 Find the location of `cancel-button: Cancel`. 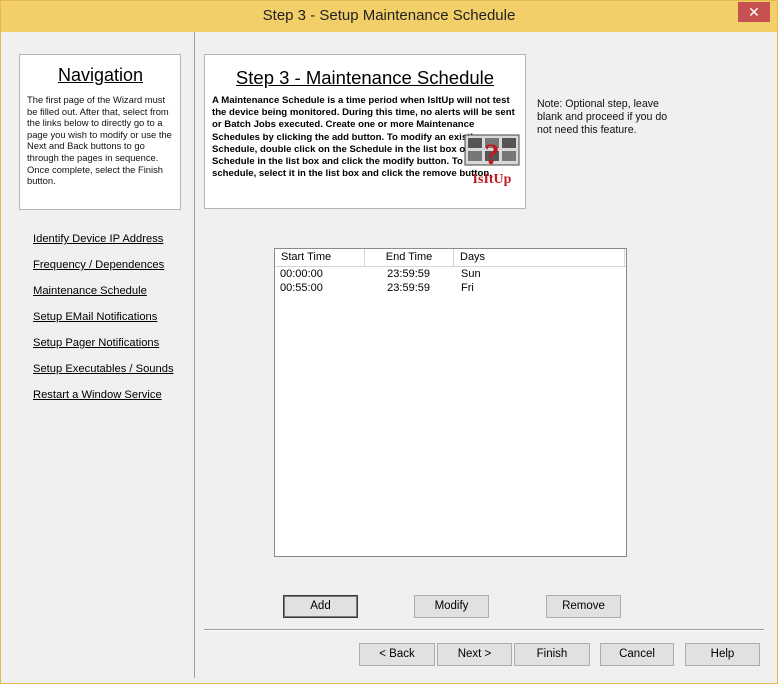

cancel-button: Cancel is located at coordinates (637, 654).